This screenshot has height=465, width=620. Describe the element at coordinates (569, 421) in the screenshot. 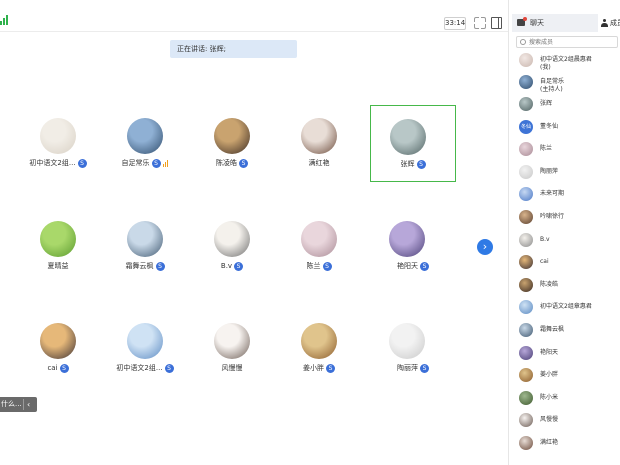

I see `member-list-item: 风慢慢` at that location.